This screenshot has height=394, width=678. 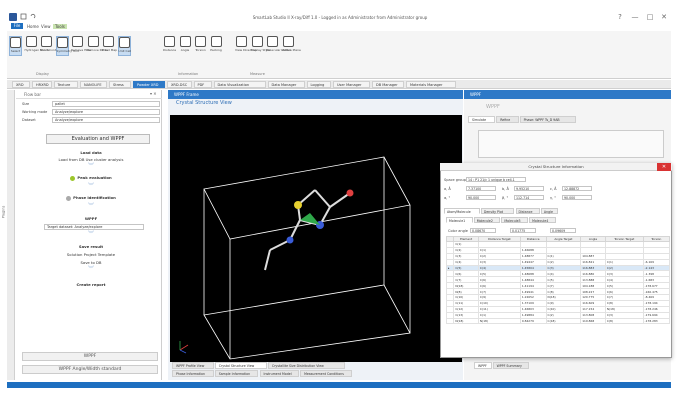 I want to click on info-tab: Phase Information, so click(x=193, y=373).